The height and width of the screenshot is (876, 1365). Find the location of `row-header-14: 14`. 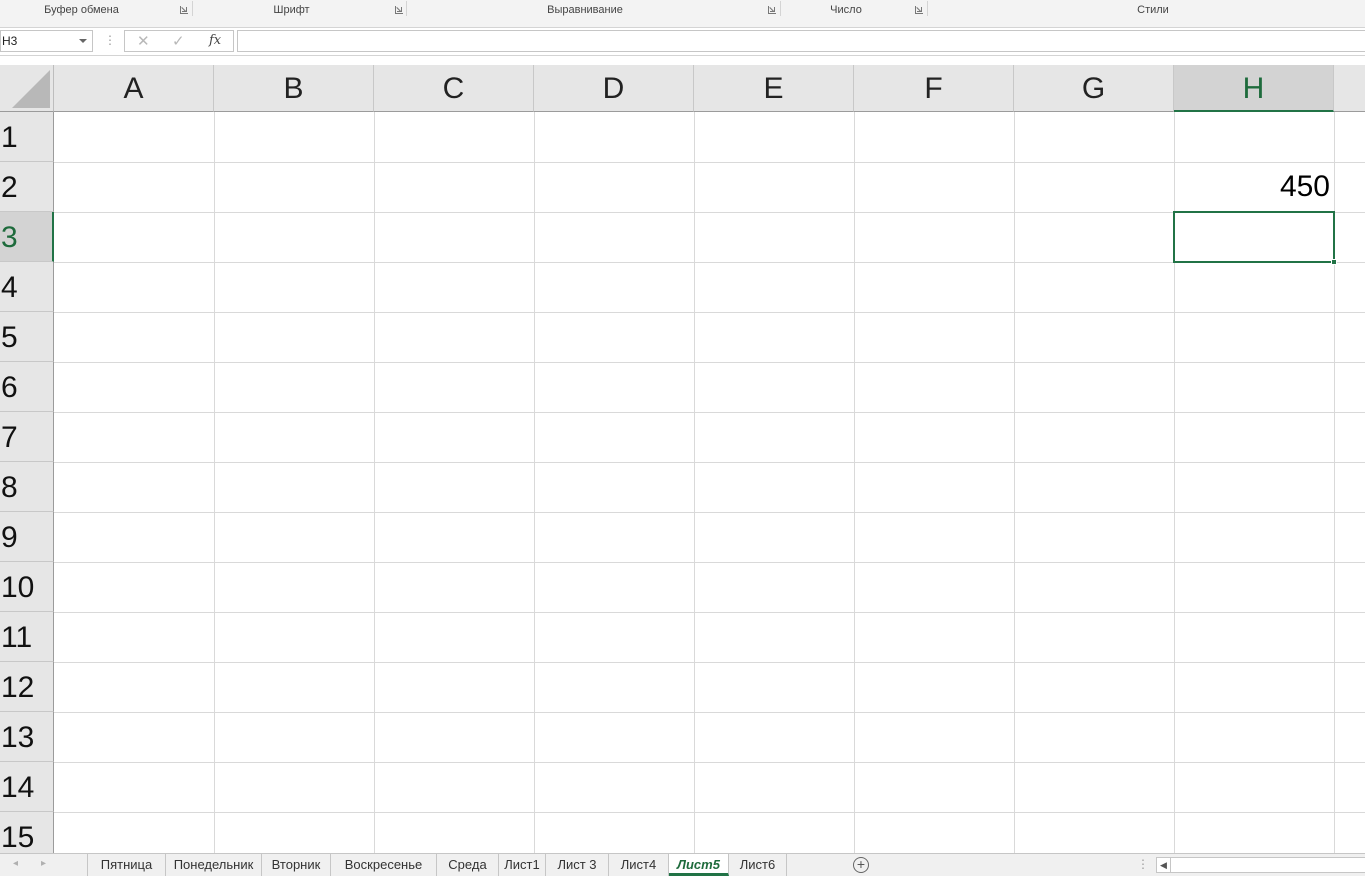

row-header-14: 14 is located at coordinates (27, 787).